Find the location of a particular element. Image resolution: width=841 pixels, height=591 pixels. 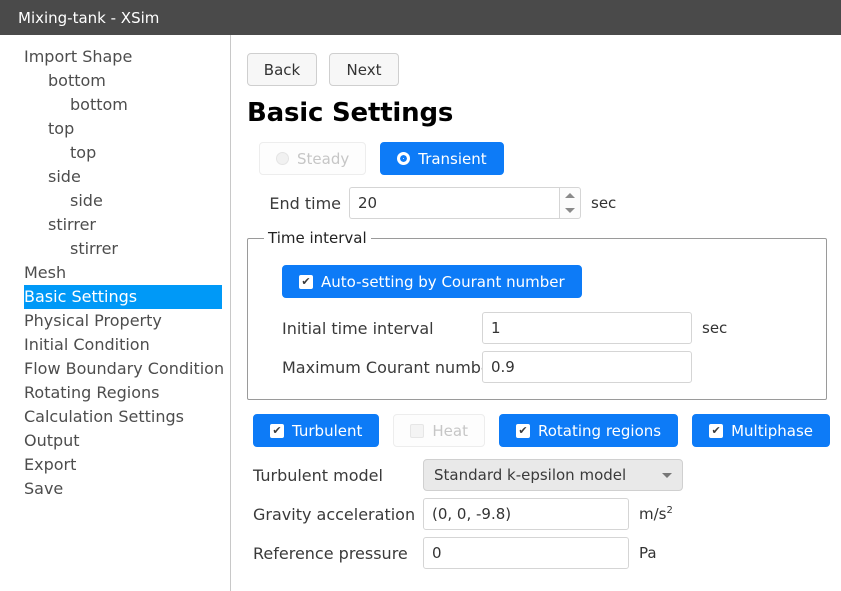

radio-selected-icon is located at coordinates (404, 158).